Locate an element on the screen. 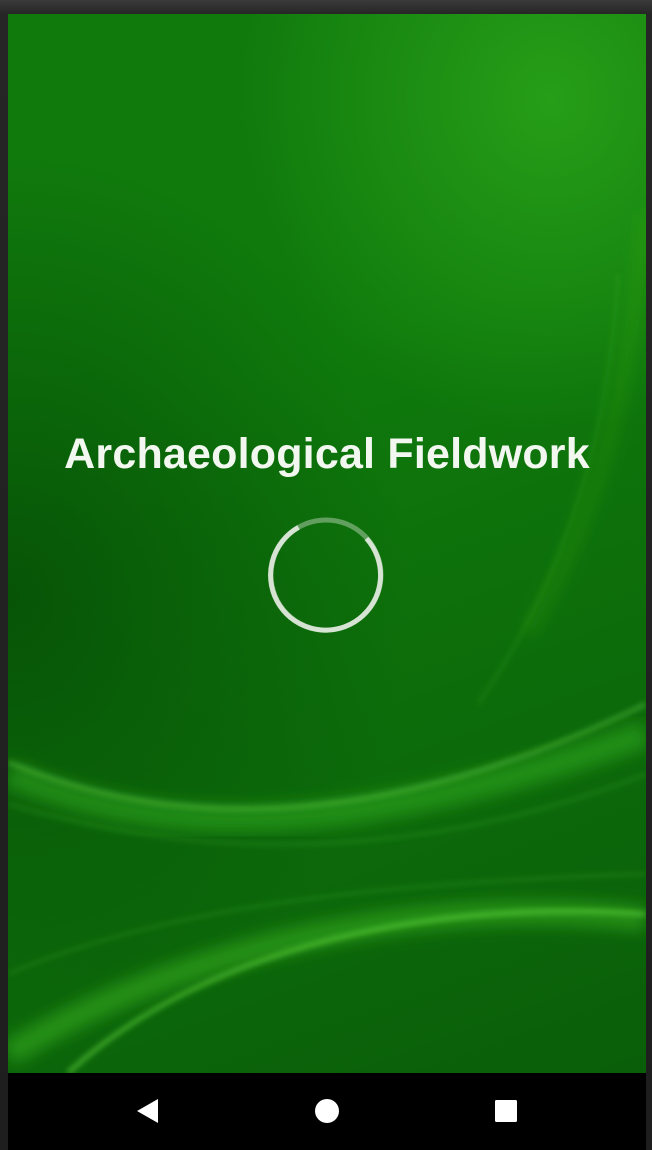 The height and width of the screenshot is (1150, 652). home-circle-icon is located at coordinates (327, 1111).